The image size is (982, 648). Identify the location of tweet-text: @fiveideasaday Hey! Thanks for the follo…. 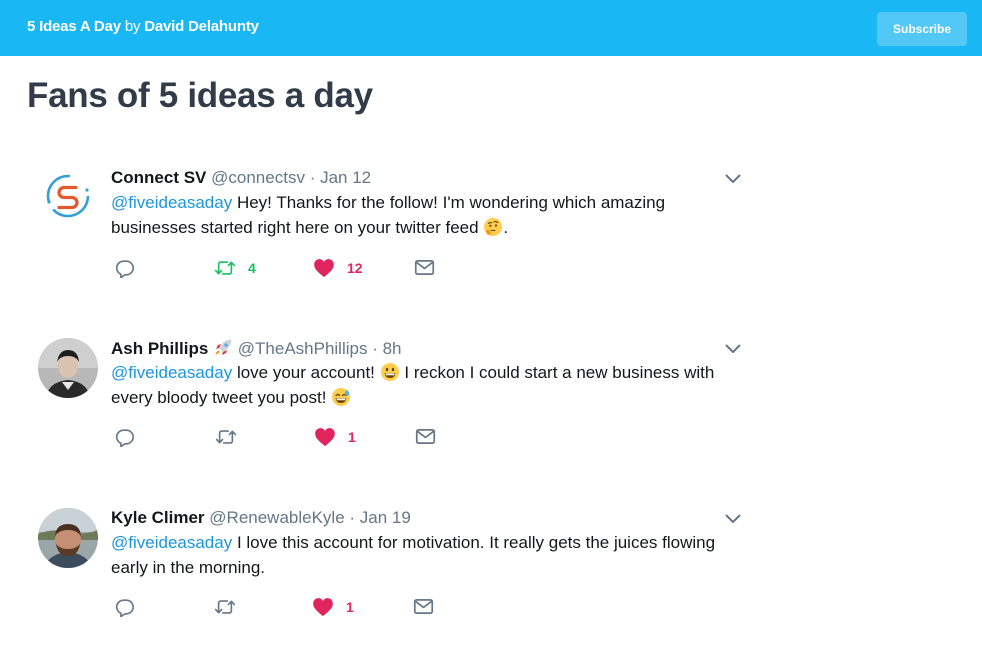
(431, 215).